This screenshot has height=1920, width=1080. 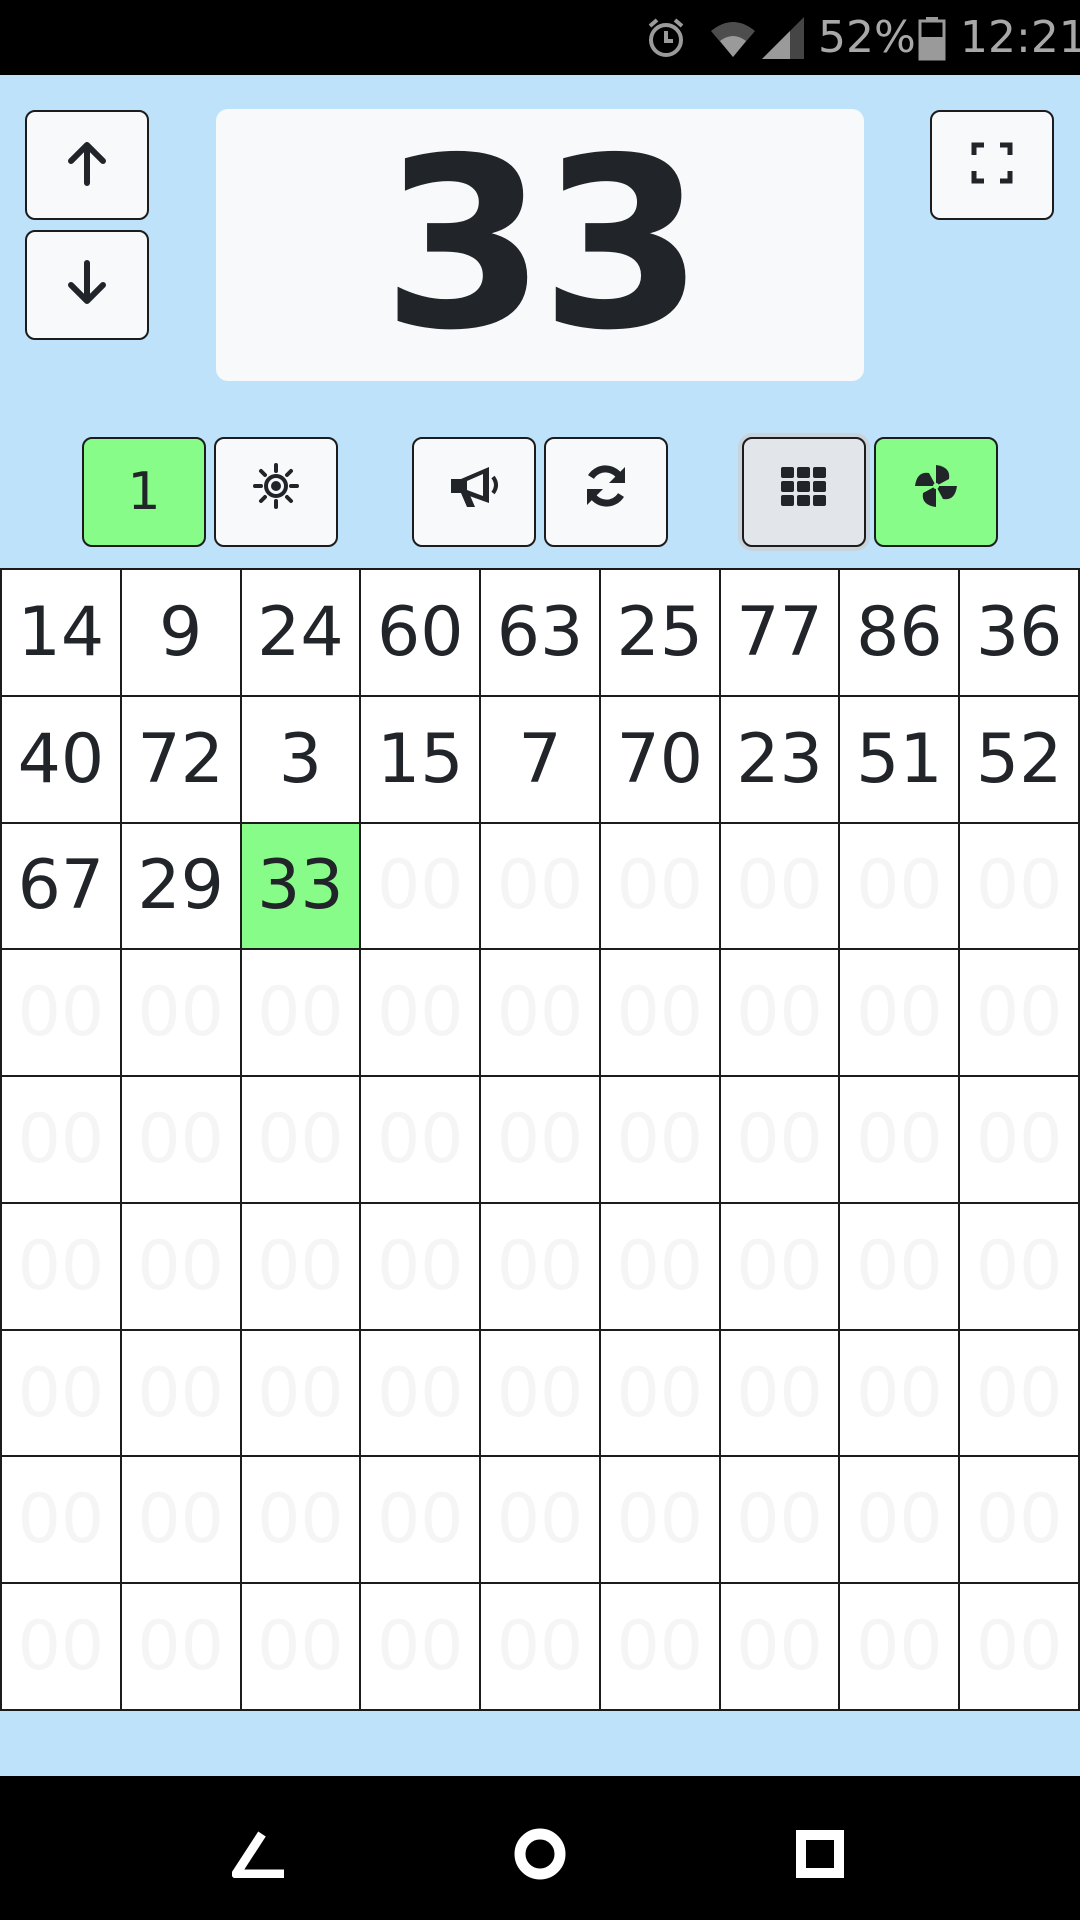 I want to click on pinwheel-icon, so click(x=936, y=492).